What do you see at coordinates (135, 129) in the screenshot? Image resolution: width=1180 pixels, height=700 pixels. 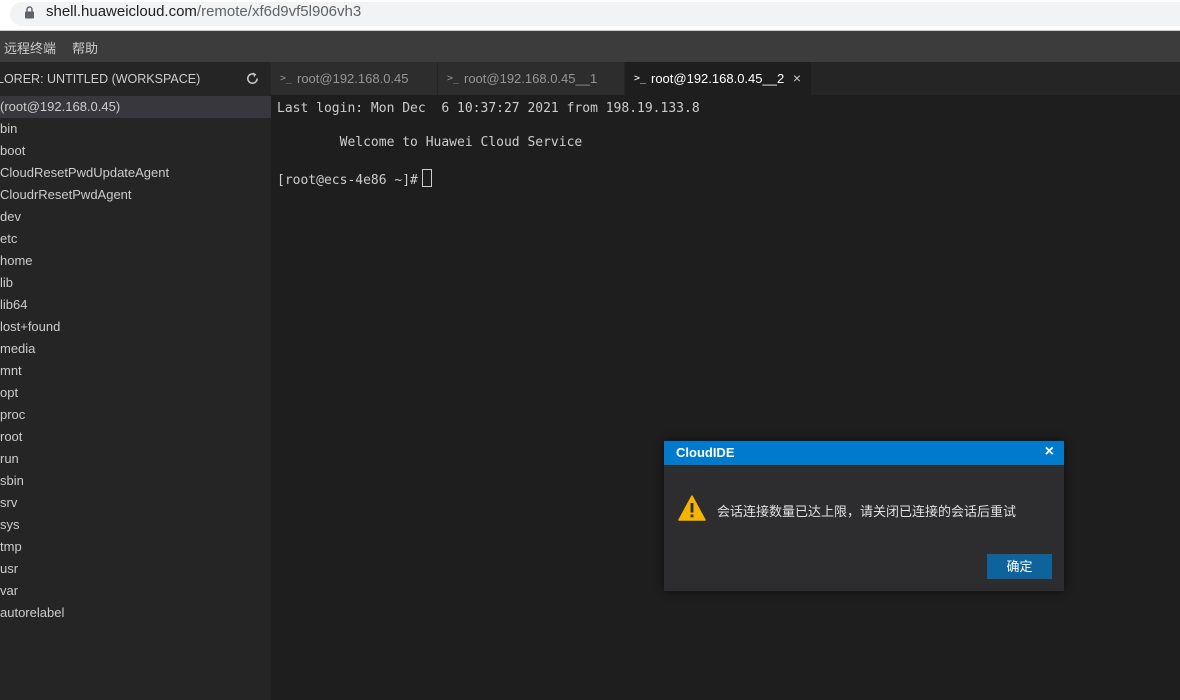 I see `tree-item: bin` at bounding box center [135, 129].